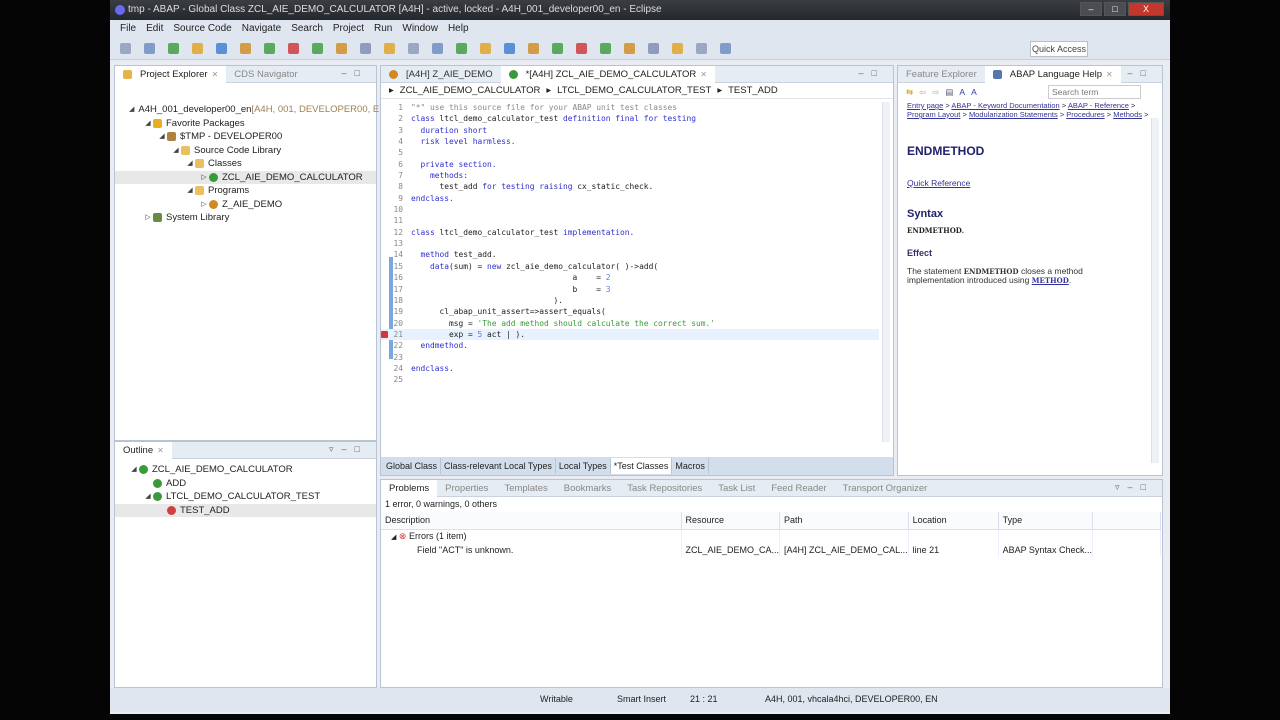  Describe the element at coordinates (933, 114) in the screenshot. I see `help-breadcrumb-link: Program Layout` at that location.